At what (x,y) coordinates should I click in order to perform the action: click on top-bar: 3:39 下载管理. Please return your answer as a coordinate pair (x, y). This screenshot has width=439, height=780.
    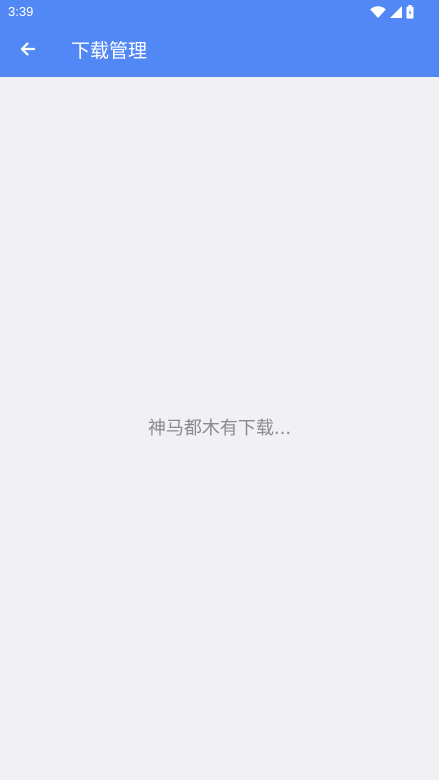
    Looking at the image, I should click on (219, 38).